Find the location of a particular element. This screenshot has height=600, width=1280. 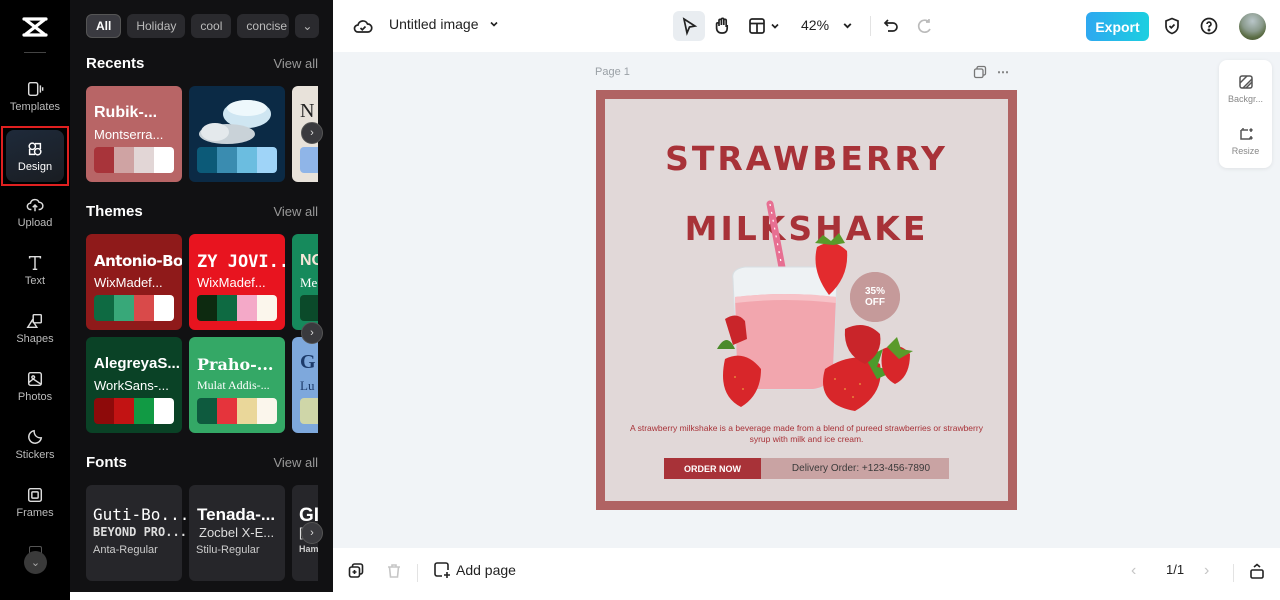

rail-item-label: Templates is located at coordinates (35, 106).